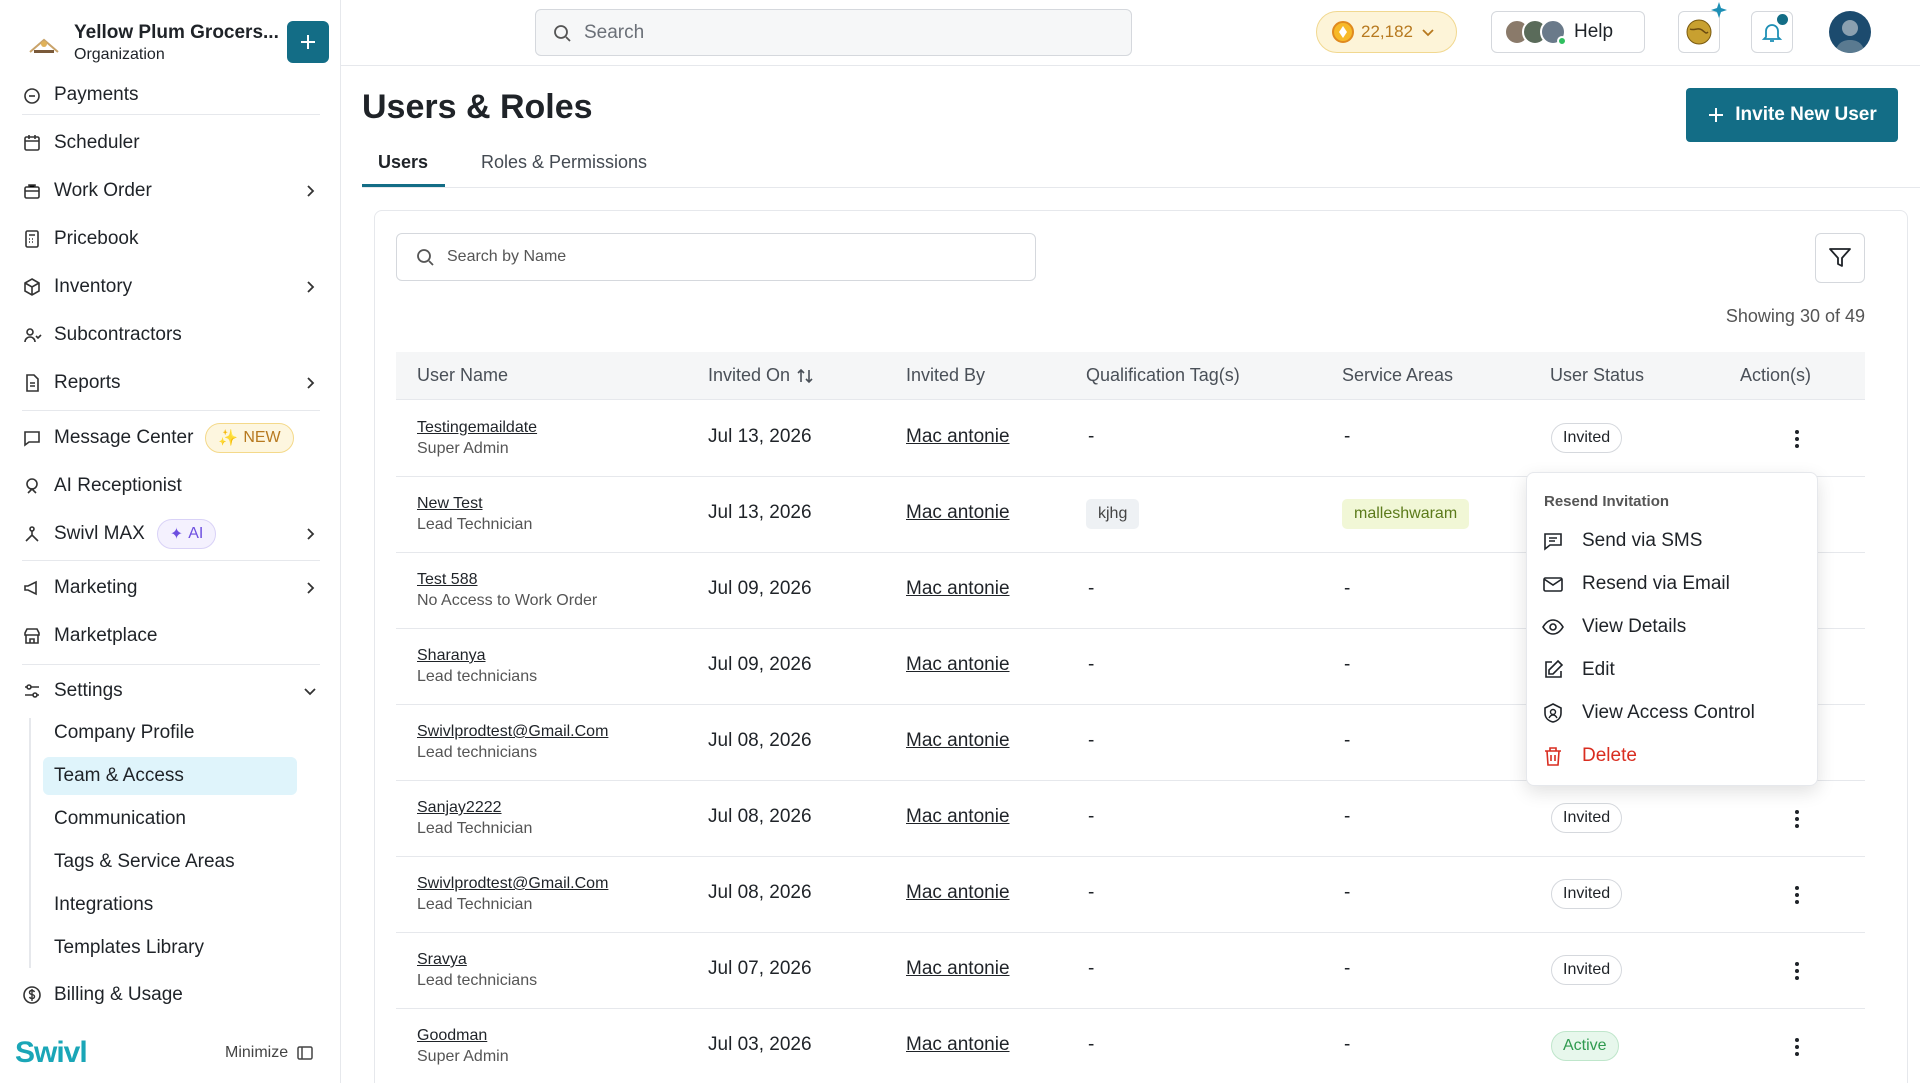 The height and width of the screenshot is (1083, 1920). I want to click on column-header-user-name: User Name, so click(462, 375).